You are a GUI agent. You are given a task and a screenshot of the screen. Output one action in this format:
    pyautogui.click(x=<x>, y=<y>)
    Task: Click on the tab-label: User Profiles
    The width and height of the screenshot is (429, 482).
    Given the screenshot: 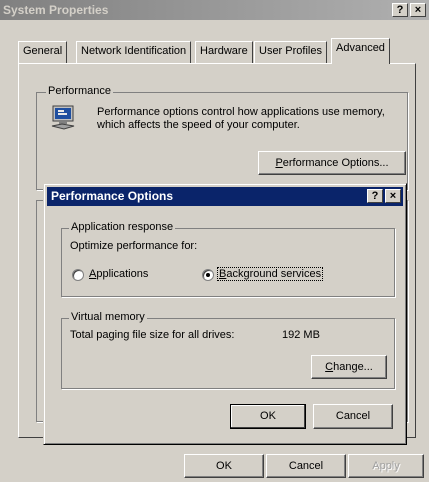 What is the action you would take?
    pyautogui.click(x=290, y=51)
    